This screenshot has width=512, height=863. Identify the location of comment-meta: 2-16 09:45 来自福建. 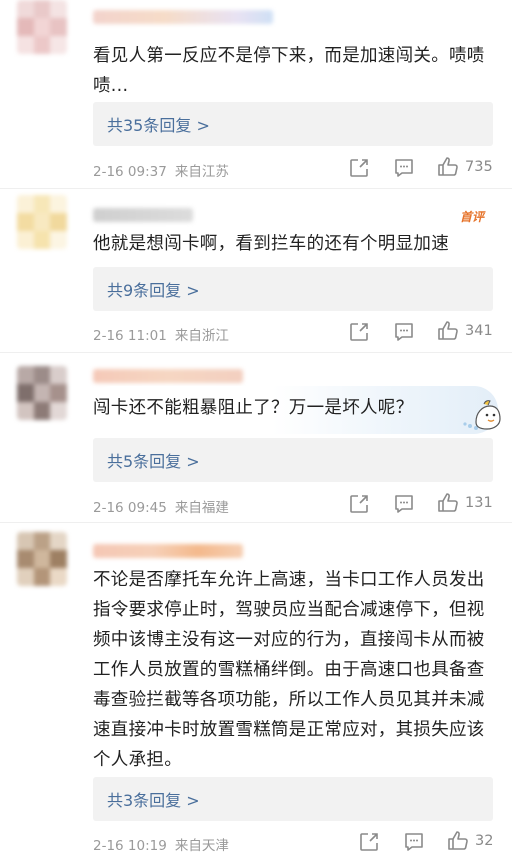
(161, 506).